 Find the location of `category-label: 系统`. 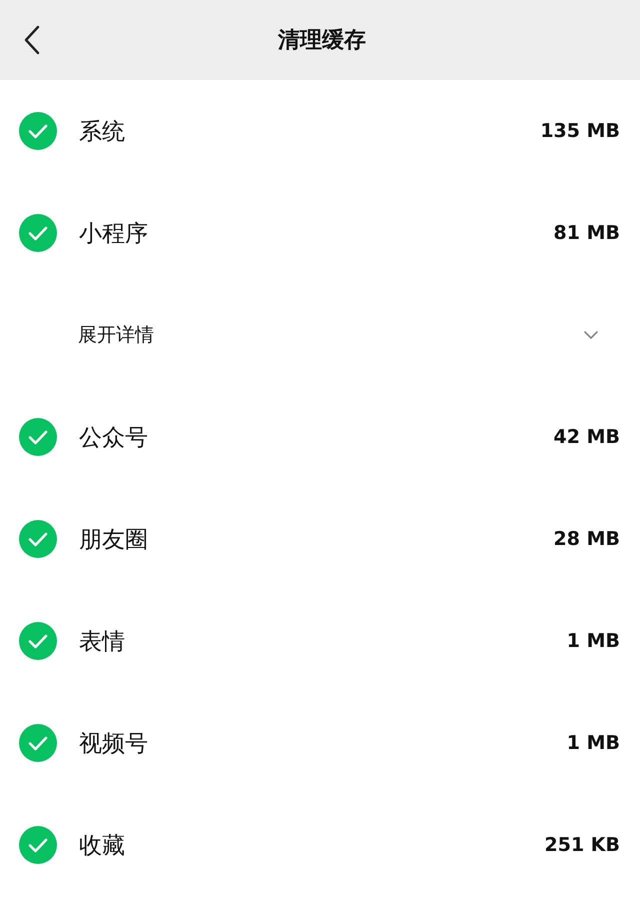

category-label: 系统 is located at coordinates (102, 132).